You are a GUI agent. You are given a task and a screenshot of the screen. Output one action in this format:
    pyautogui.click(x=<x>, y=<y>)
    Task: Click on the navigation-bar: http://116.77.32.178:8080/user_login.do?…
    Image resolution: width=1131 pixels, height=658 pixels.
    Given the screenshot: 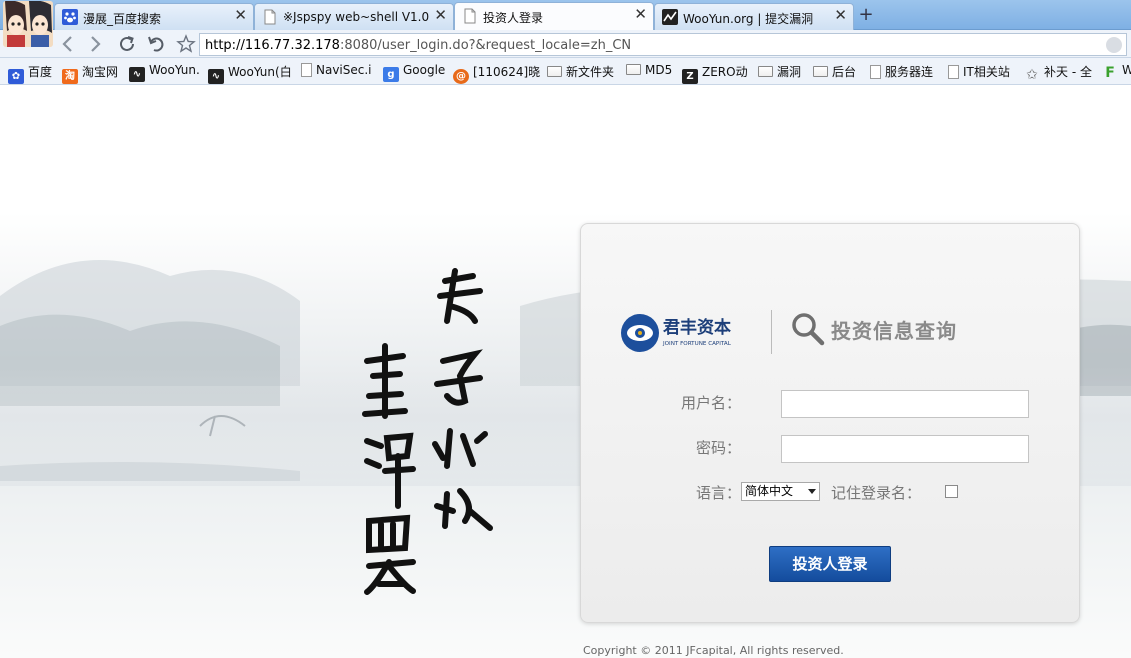 What is the action you would take?
    pyautogui.click(x=565, y=44)
    